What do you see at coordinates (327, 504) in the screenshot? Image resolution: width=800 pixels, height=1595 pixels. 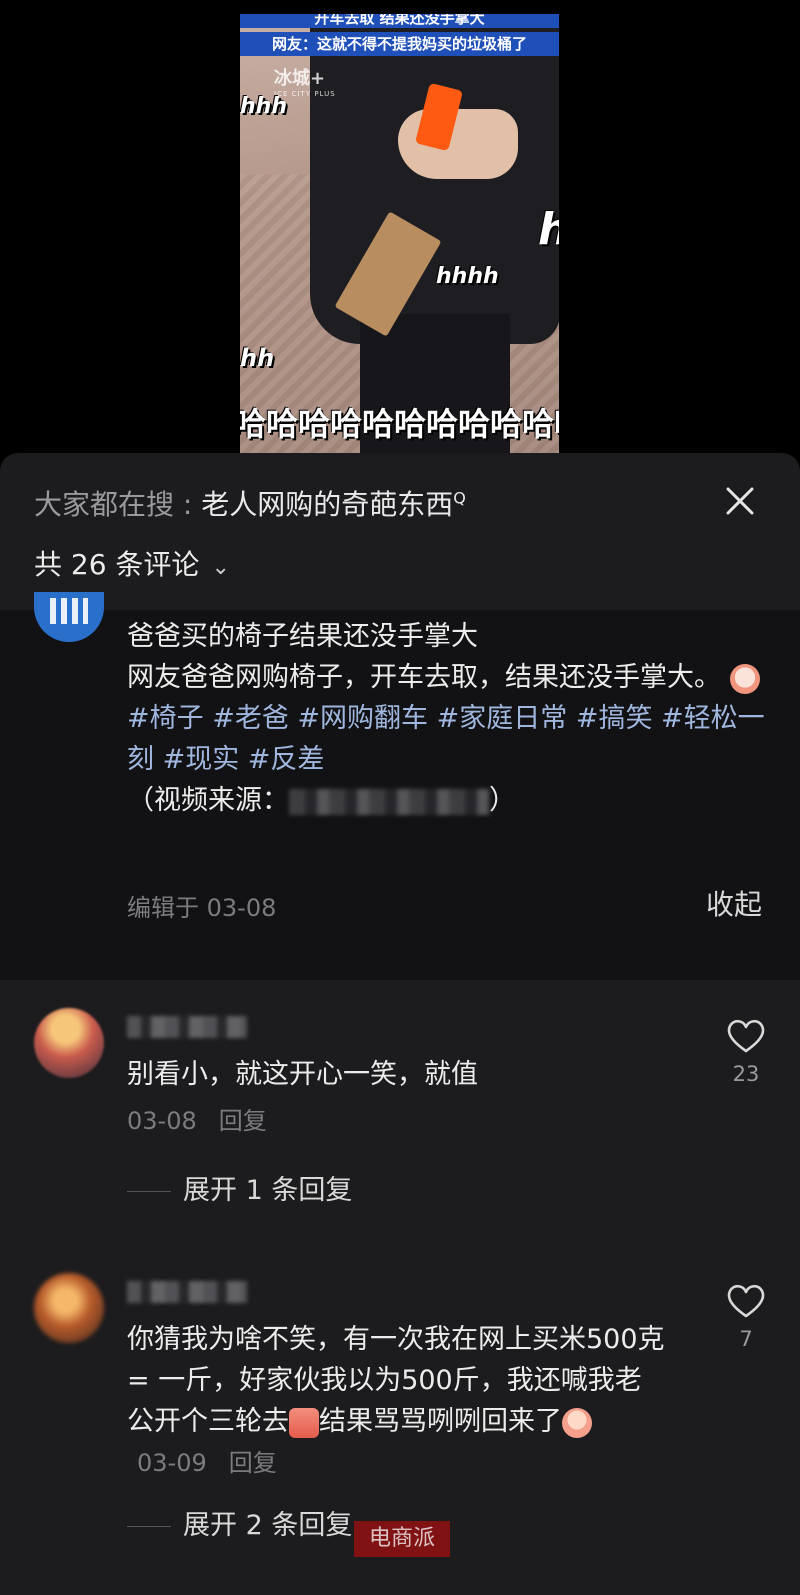 I see `trending-search-keyword: 老人网购的奇葩东西` at bounding box center [327, 504].